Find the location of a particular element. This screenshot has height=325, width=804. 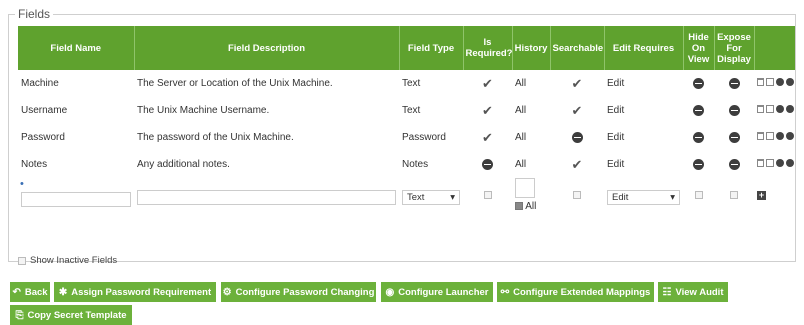

new-field-type-select: Text ▾ is located at coordinates (431, 197).